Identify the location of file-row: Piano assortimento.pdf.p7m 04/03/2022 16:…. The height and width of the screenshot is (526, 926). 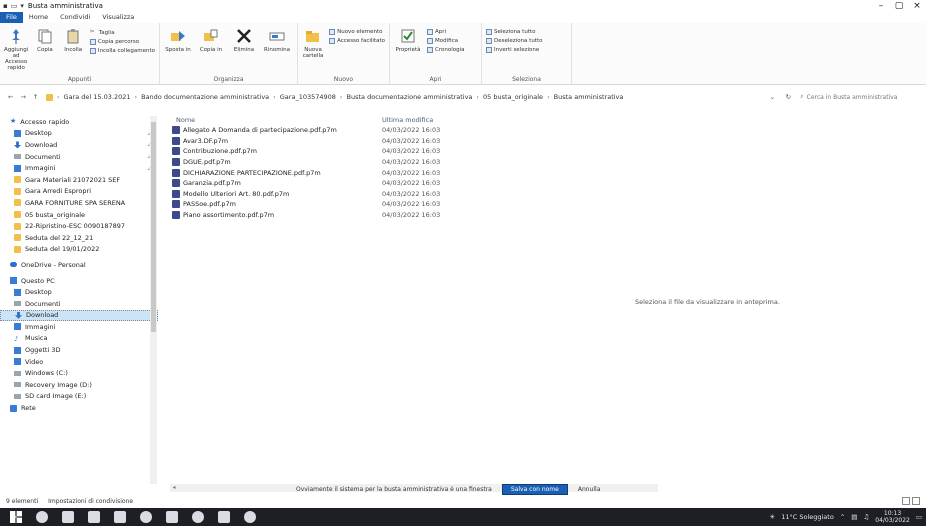
(548, 215).